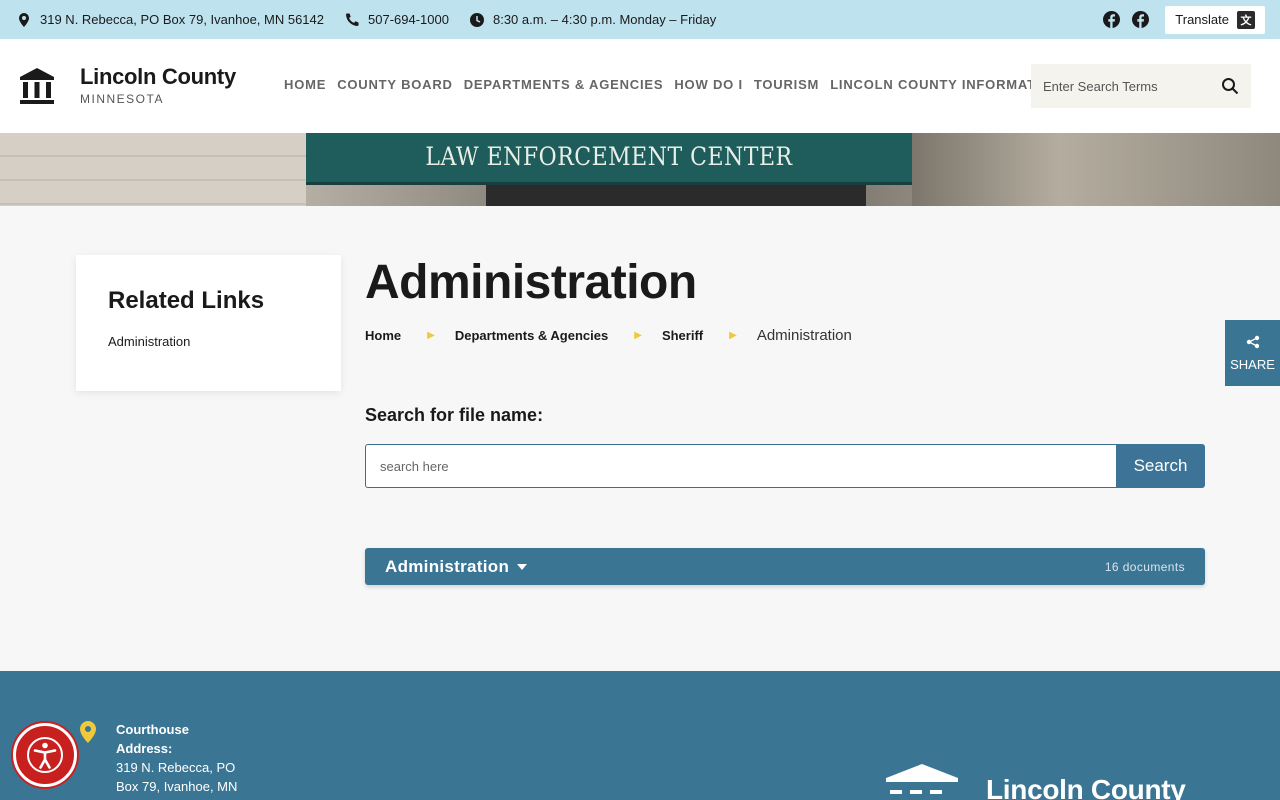 This screenshot has width=1280, height=800. I want to click on nav-home: HOME, so click(305, 84).